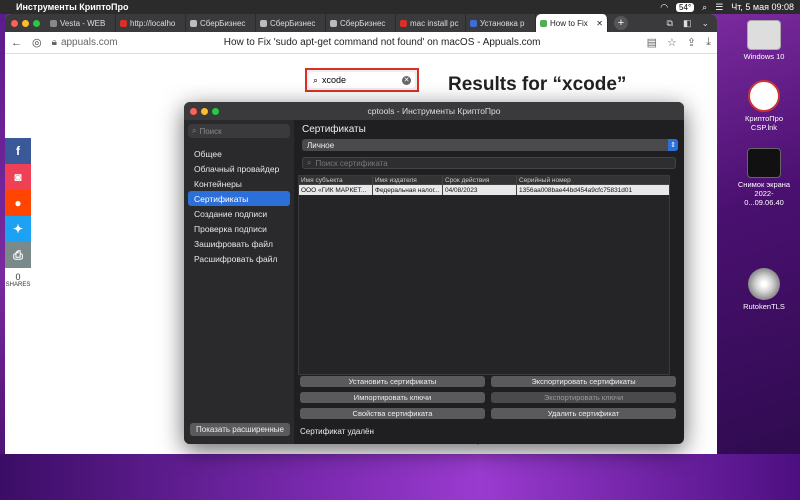  I want to click on print-icon: ⎙, so click(18, 255).